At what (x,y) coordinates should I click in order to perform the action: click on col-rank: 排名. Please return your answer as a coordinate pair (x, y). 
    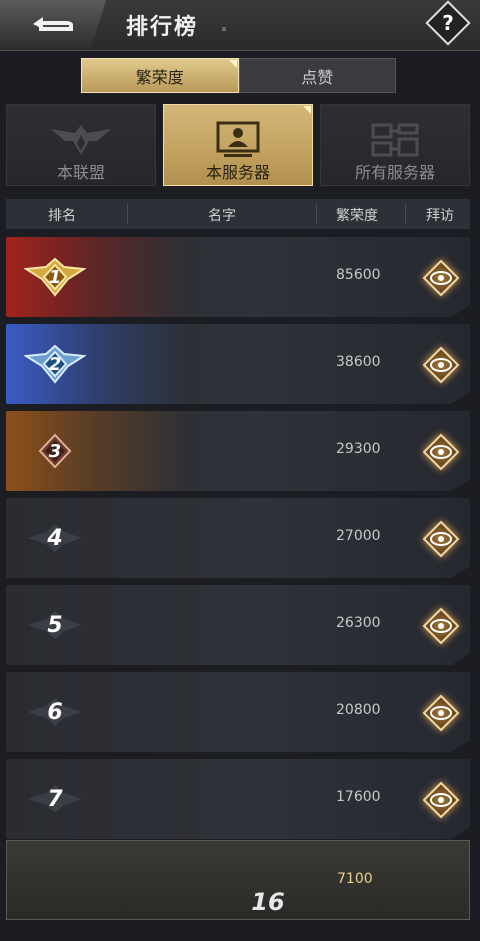
    Looking at the image, I should click on (62, 216).